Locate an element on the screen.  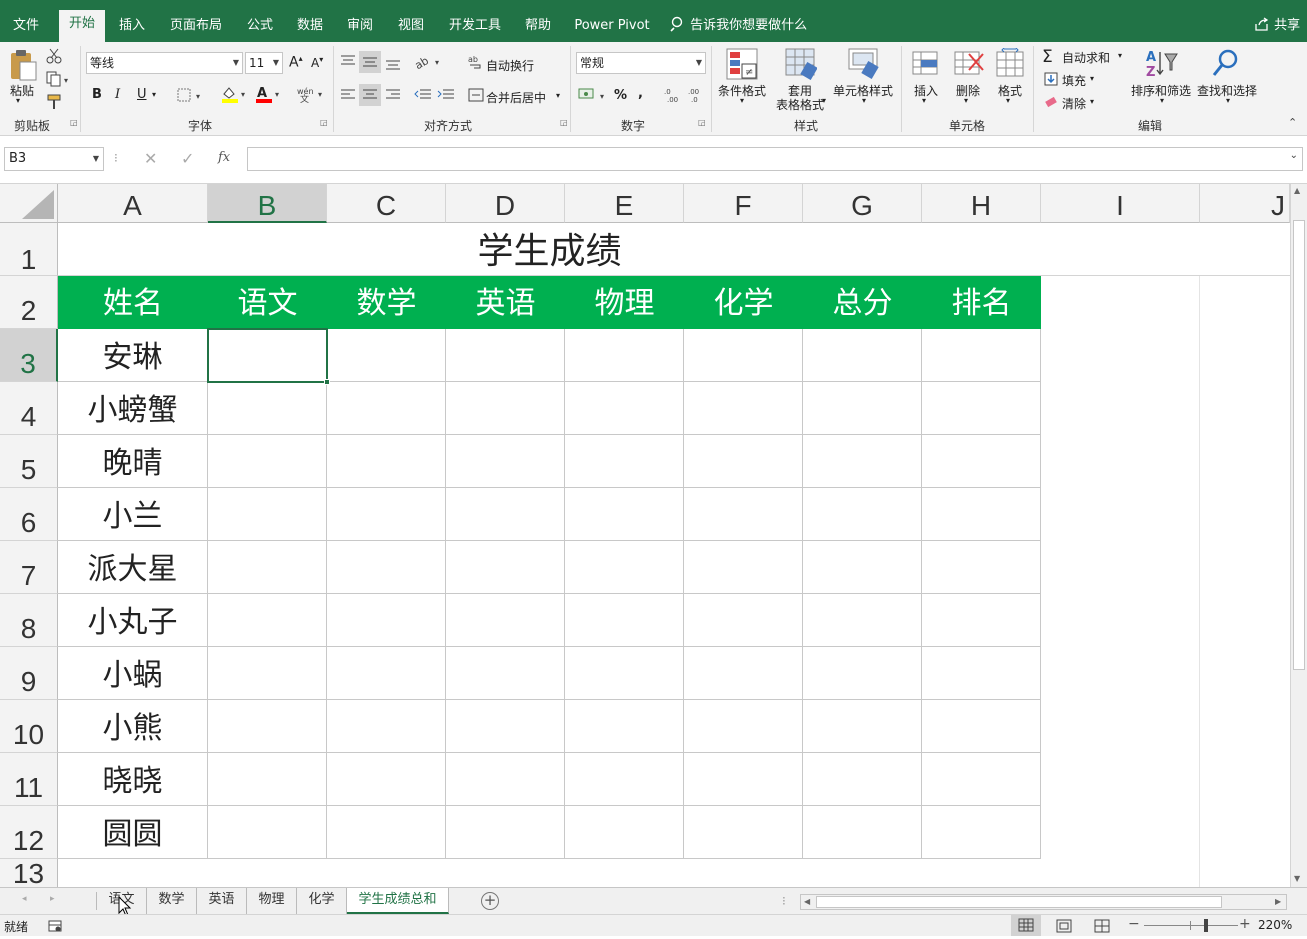
confirm-entry-icon: ✓ is located at coordinates (187, 158).